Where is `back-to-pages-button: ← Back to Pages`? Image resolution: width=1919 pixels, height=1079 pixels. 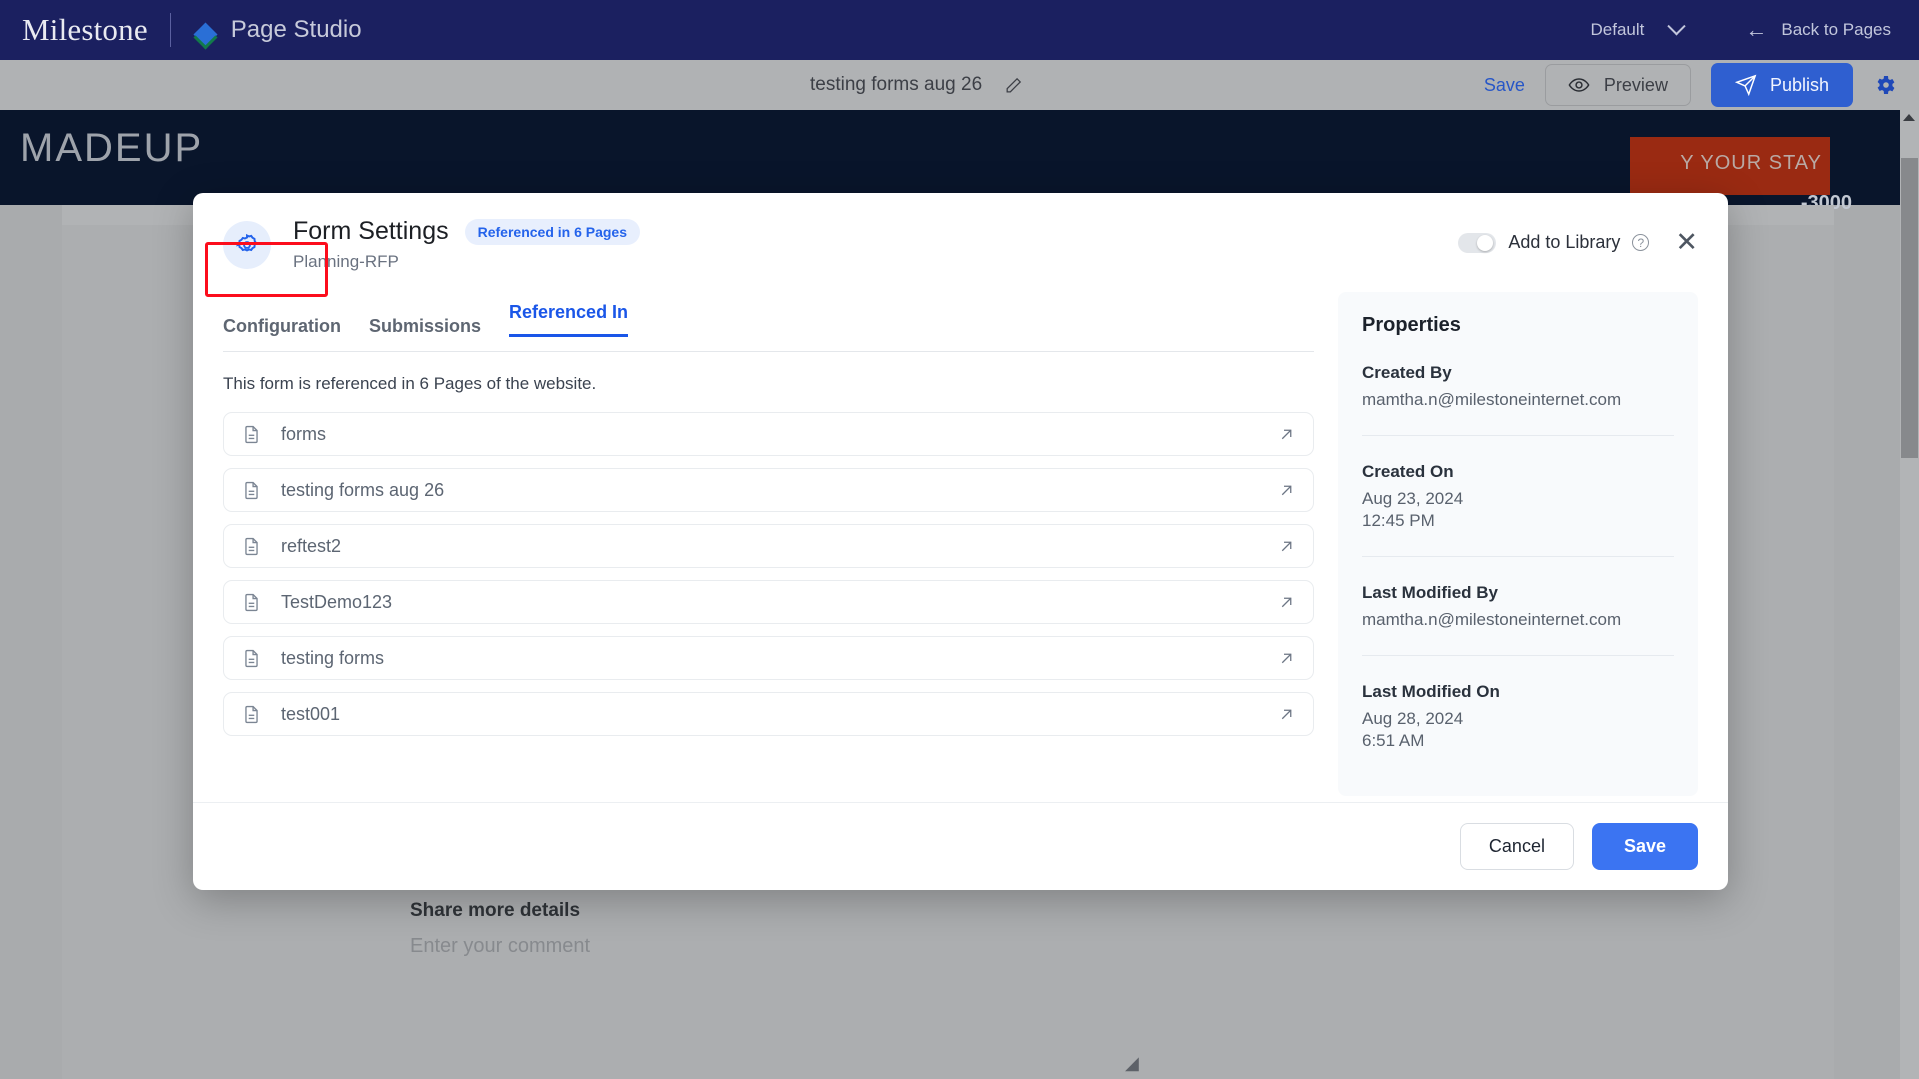
back-to-pages-button: ← Back to Pages is located at coordinates (1818, 30).